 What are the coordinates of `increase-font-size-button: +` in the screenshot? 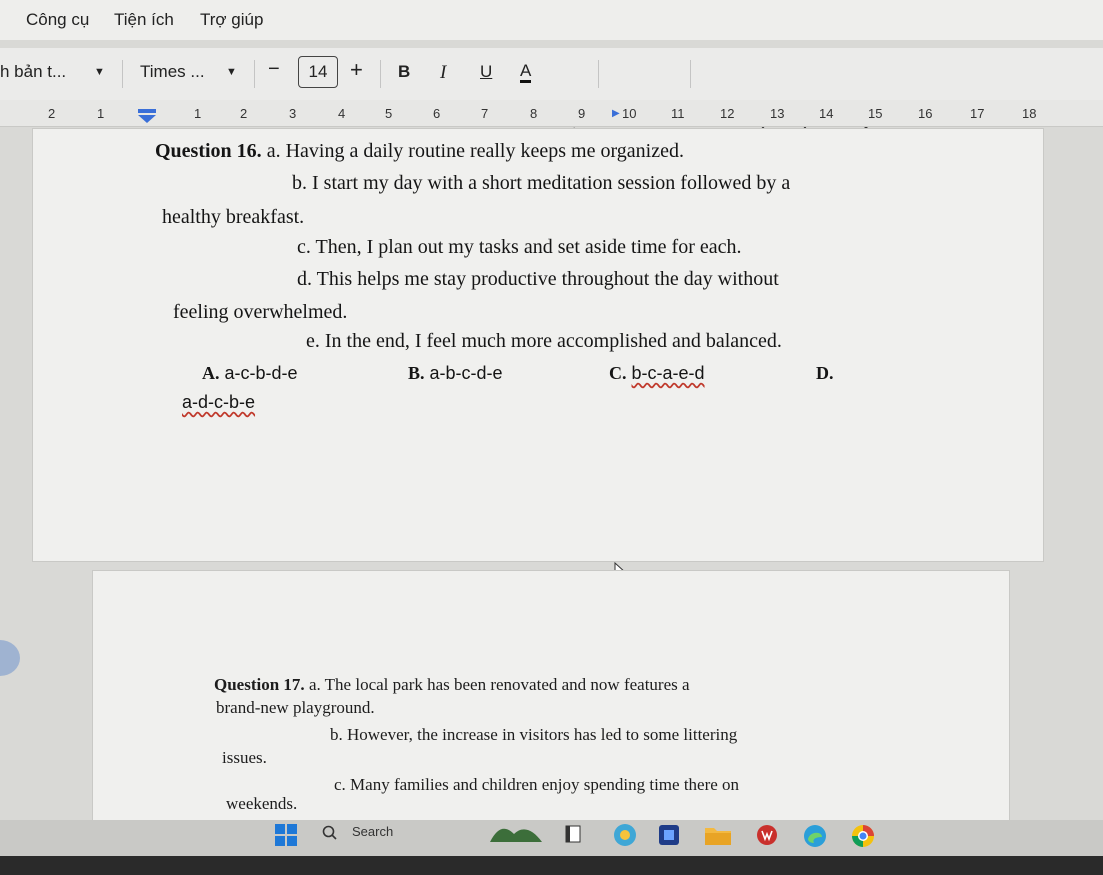 It's located at (356, 70).